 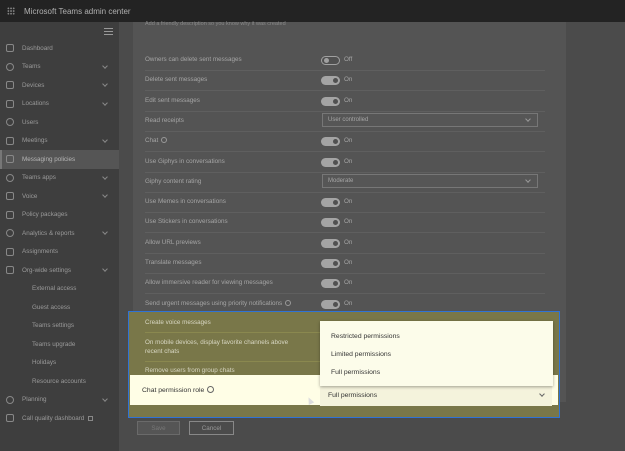 I want to click on setting-label: Chat, so click(x=152, y=141).